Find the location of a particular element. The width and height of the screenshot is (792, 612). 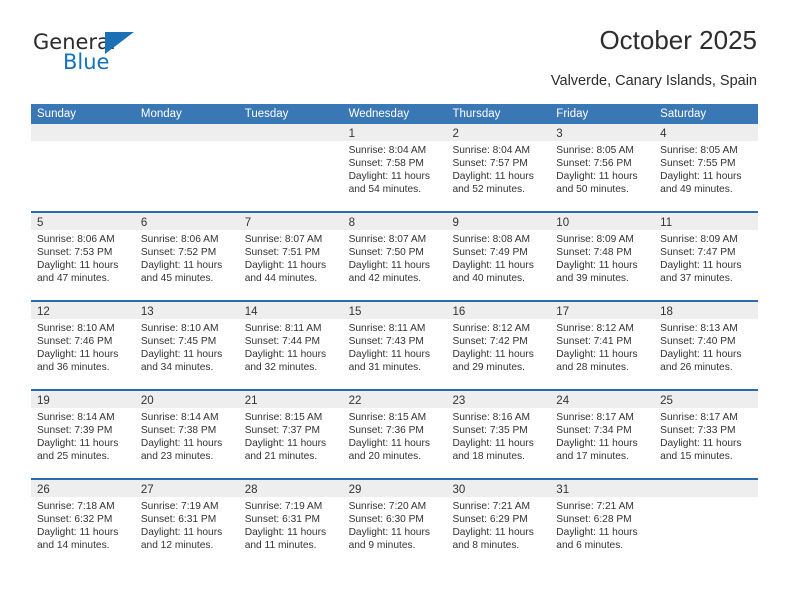

sunset-text: Sunset: 7:40 PM is located at coordinates (698, 341).